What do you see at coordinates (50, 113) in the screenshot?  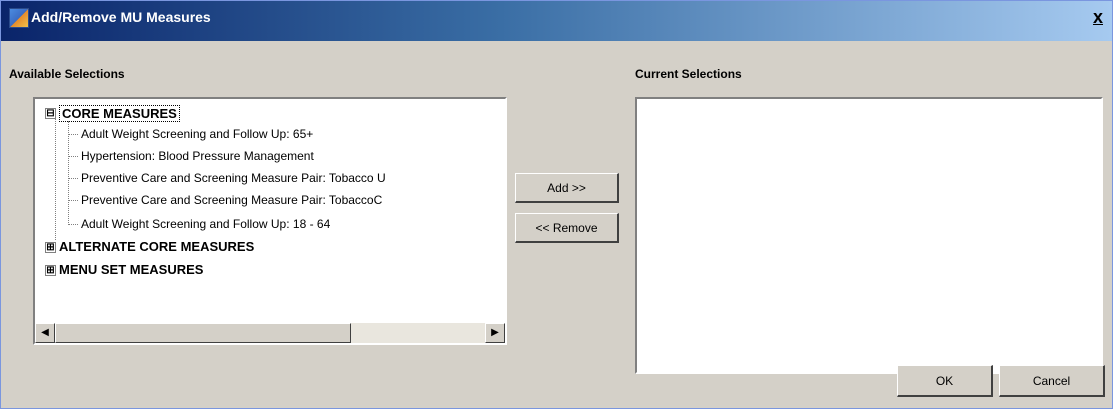 I see `collapse-icon: ⊟` at bounding box center [50, 113].